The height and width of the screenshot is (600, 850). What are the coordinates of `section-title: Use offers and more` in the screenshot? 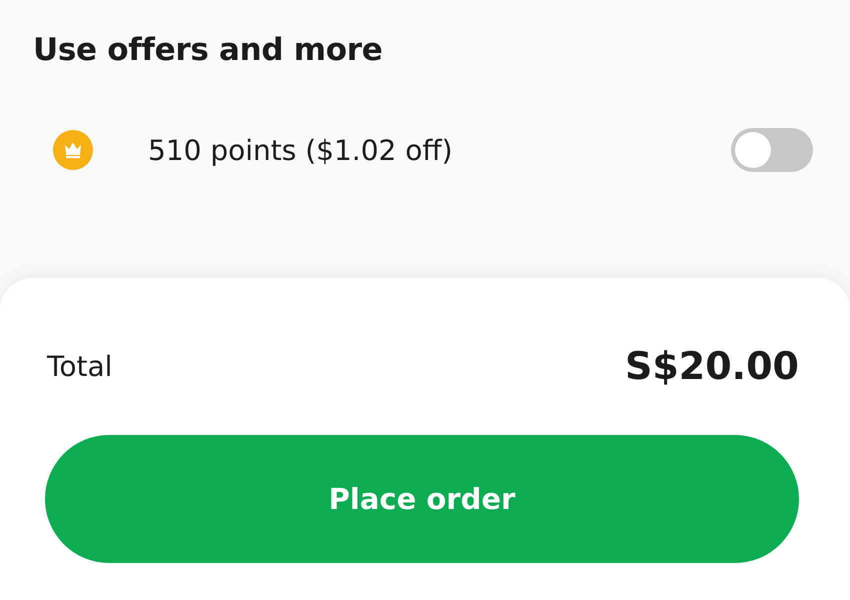 It's located at (208, 50).